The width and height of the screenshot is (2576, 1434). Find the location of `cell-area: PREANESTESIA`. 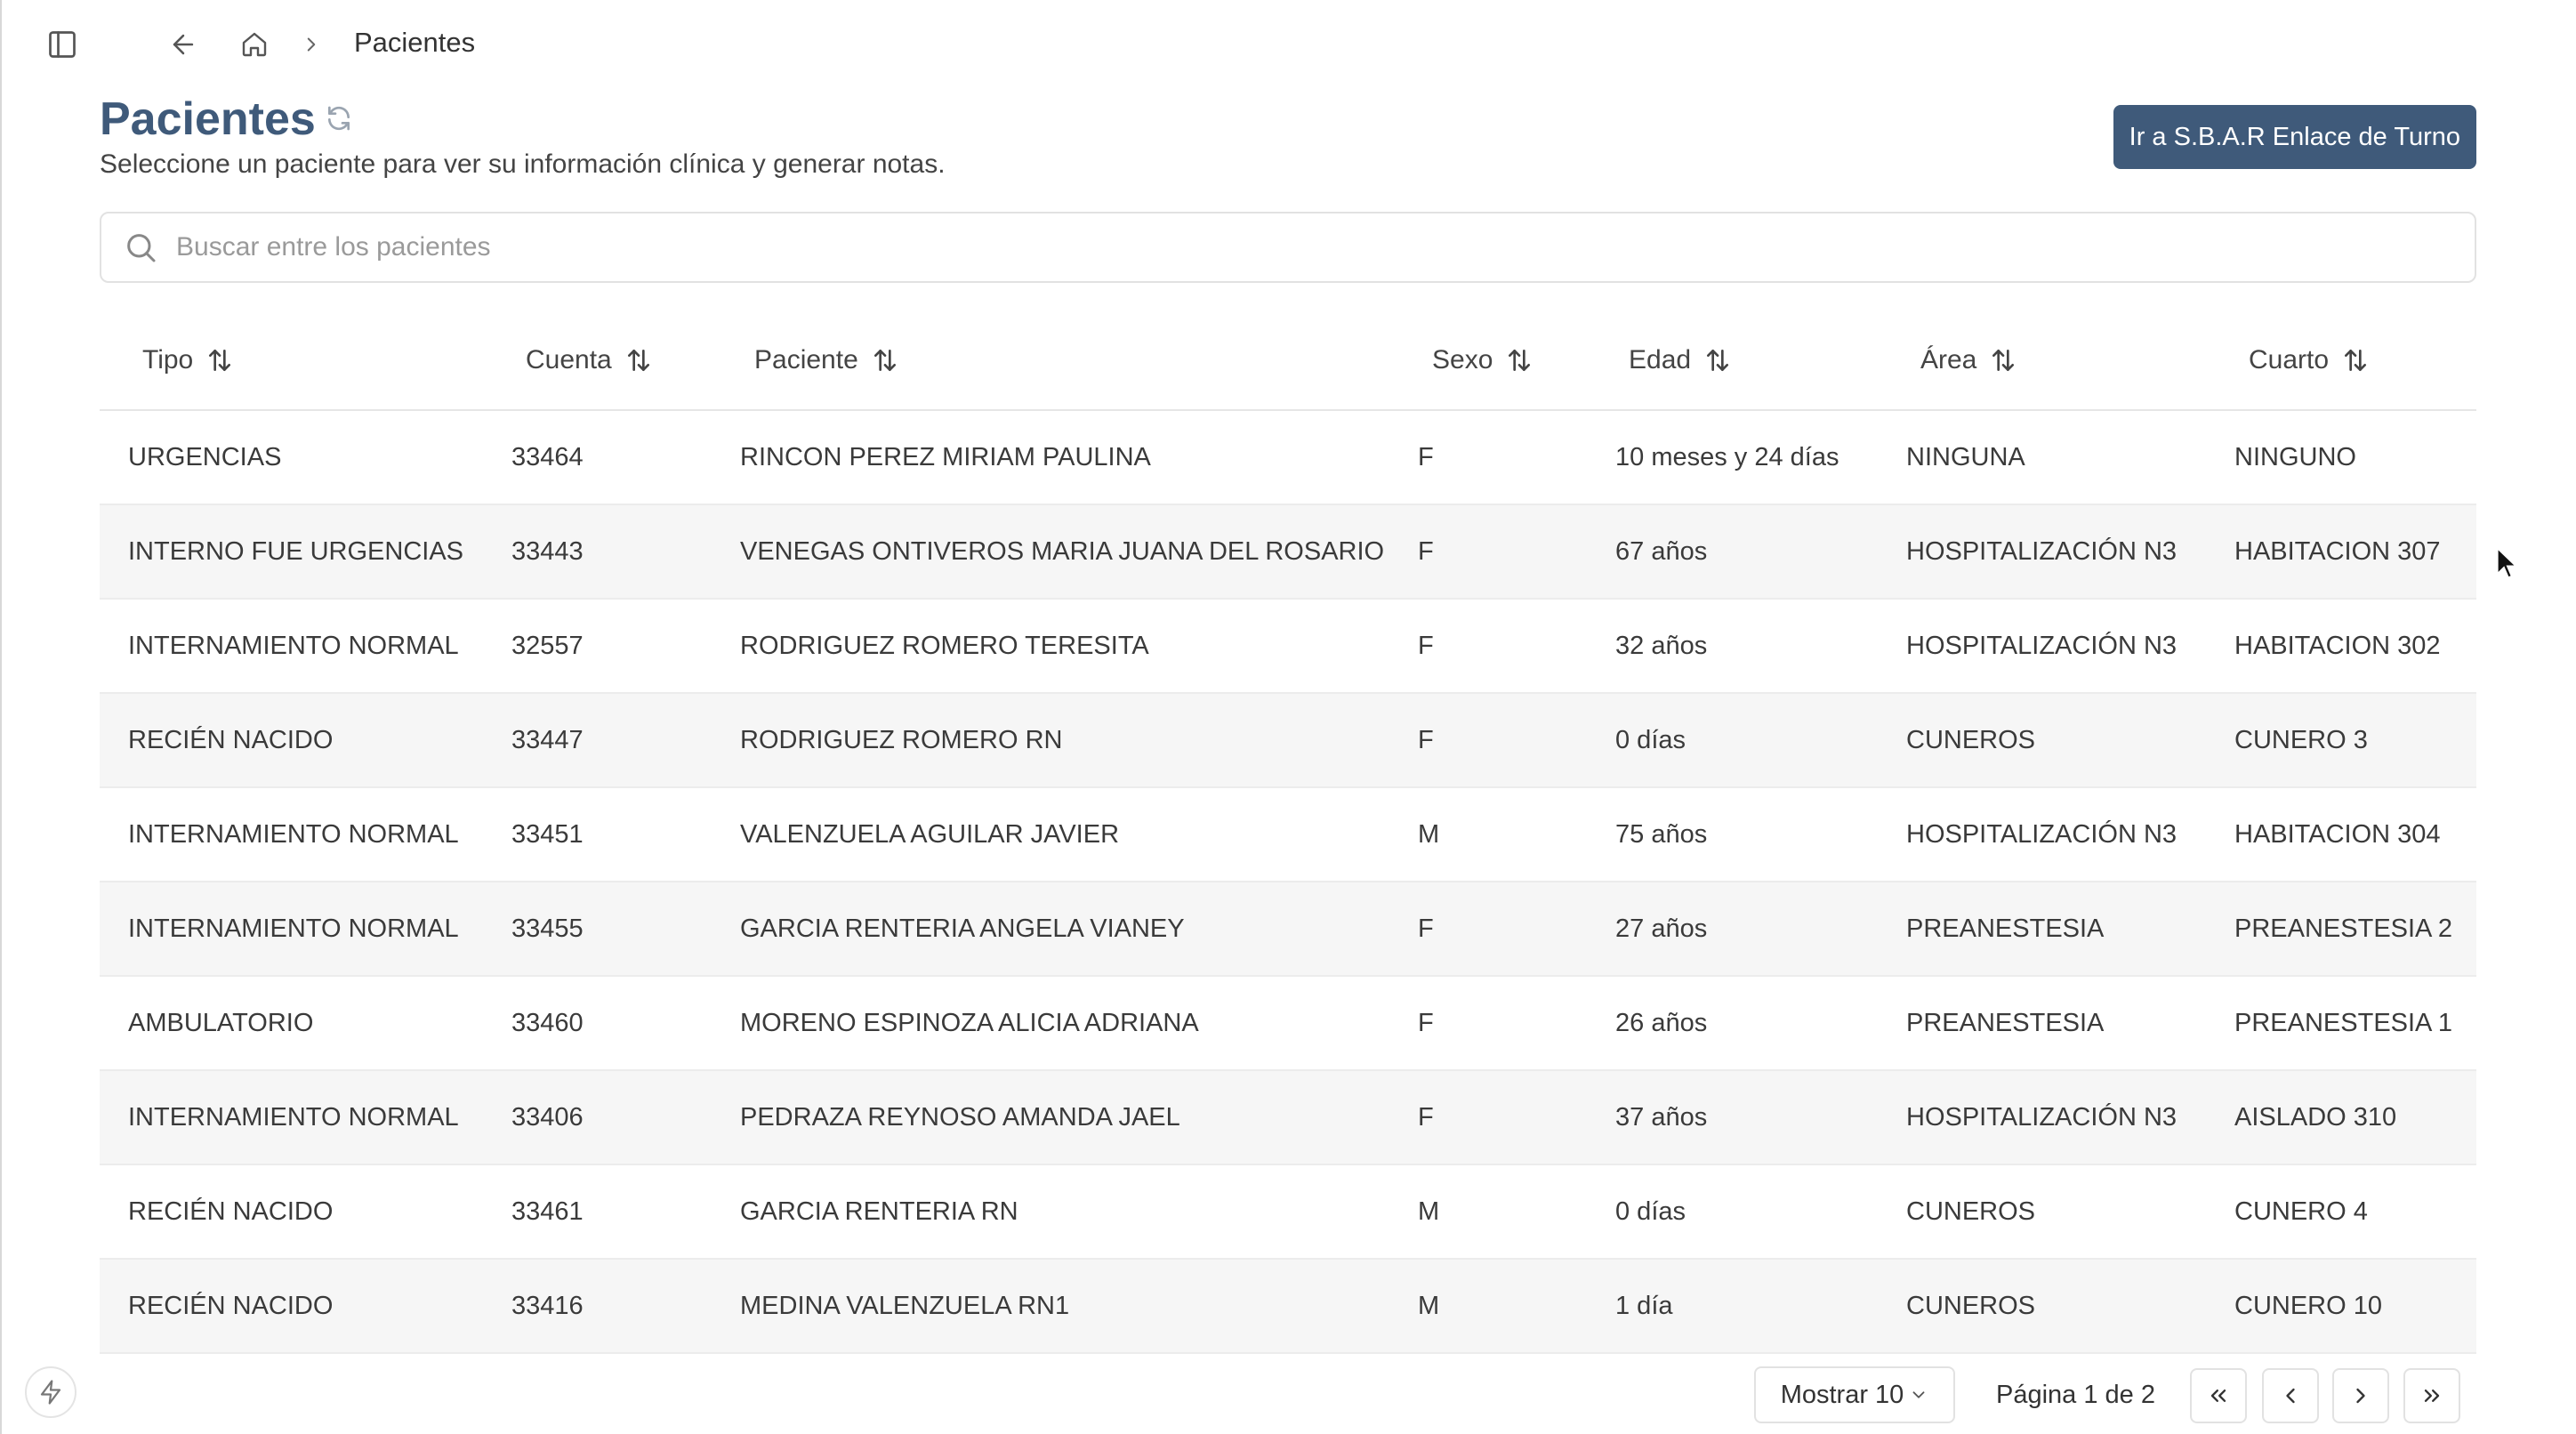

cell-area: PREANESTESIA is located at coordinates (2005, 928).